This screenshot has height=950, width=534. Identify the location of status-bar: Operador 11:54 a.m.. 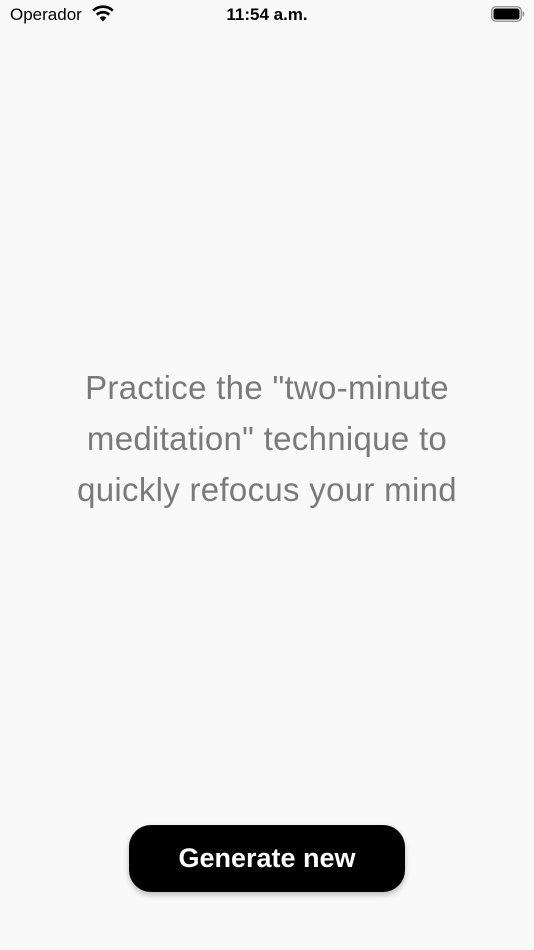
(267, 15).